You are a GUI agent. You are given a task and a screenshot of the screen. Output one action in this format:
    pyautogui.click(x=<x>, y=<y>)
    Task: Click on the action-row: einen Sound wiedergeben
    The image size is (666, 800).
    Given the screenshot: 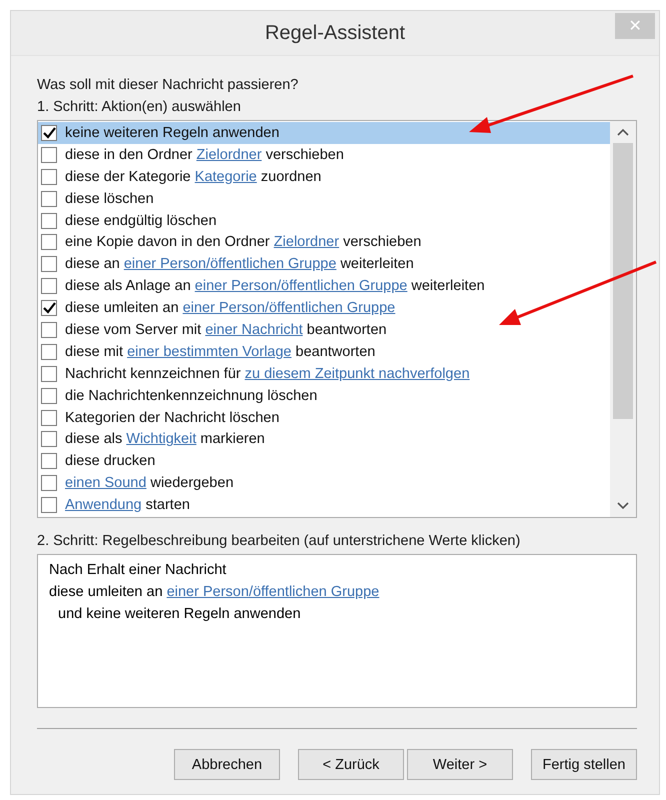 What is the action you would take?
    pyautogui.click(x=324, y=483)
    